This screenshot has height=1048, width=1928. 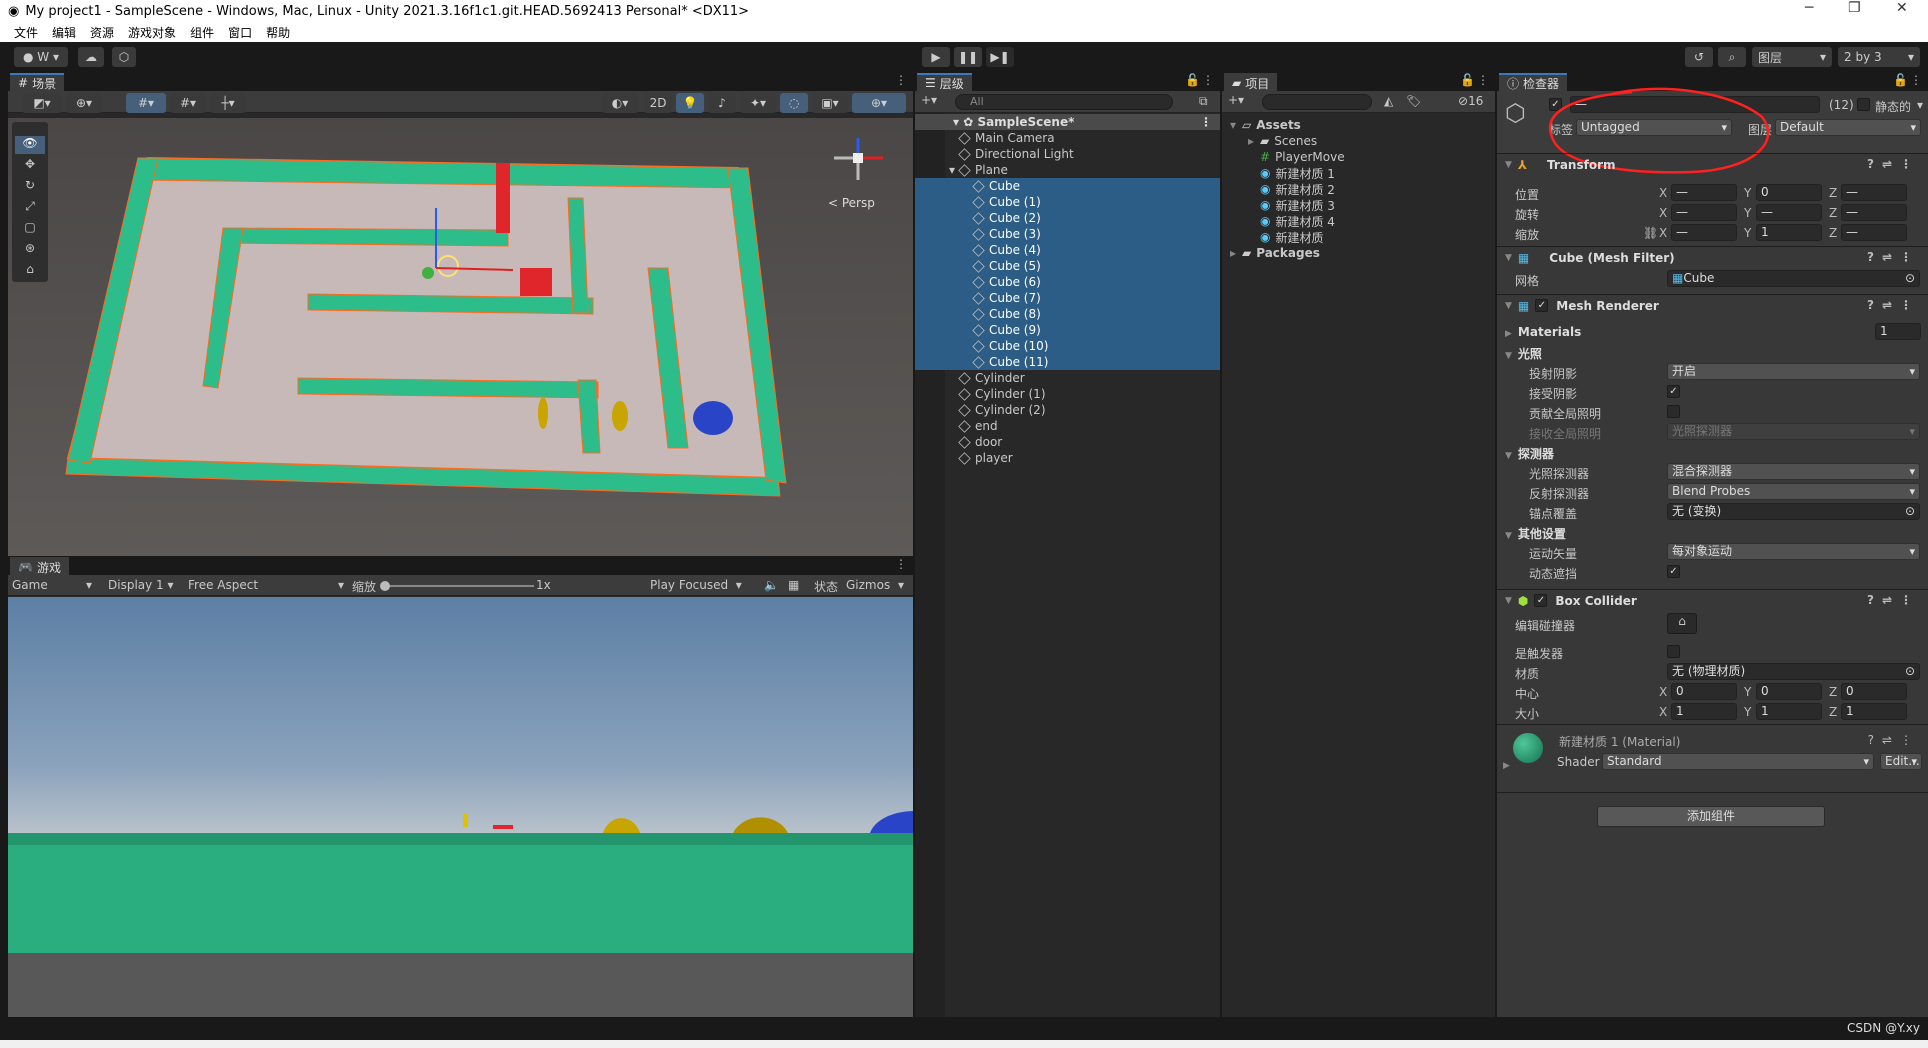 What do you see at coordinates (944, 82) in the screenshot?
I see `tab-hierarchy: ☰ 层级` at bounding box center [944, 82].